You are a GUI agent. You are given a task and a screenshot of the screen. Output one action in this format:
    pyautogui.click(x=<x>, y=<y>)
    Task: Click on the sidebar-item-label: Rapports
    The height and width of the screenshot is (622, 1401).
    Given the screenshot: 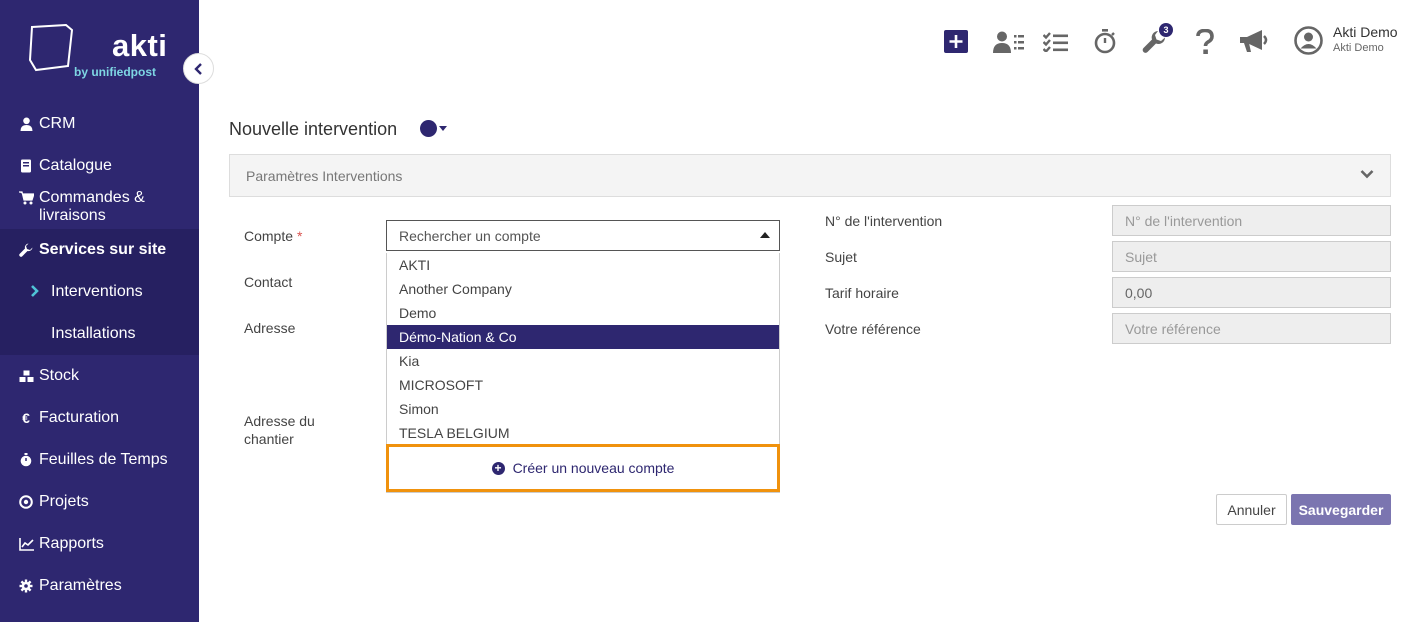 What is the action you would take?
    pyautogui.click(x=71, y=543)
    